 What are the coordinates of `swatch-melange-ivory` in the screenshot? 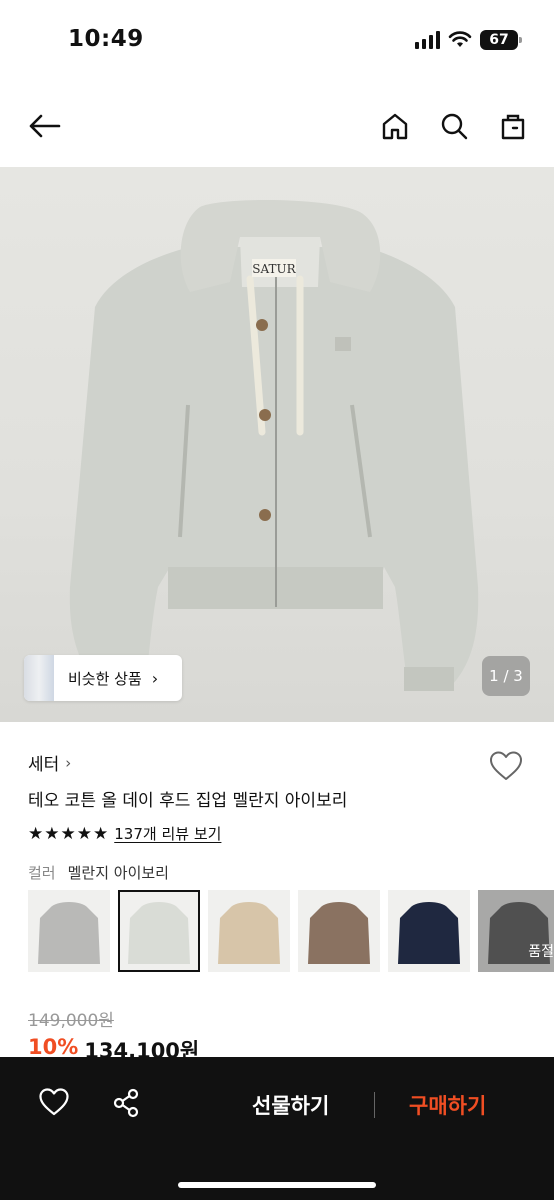 It's located at (159, 931).